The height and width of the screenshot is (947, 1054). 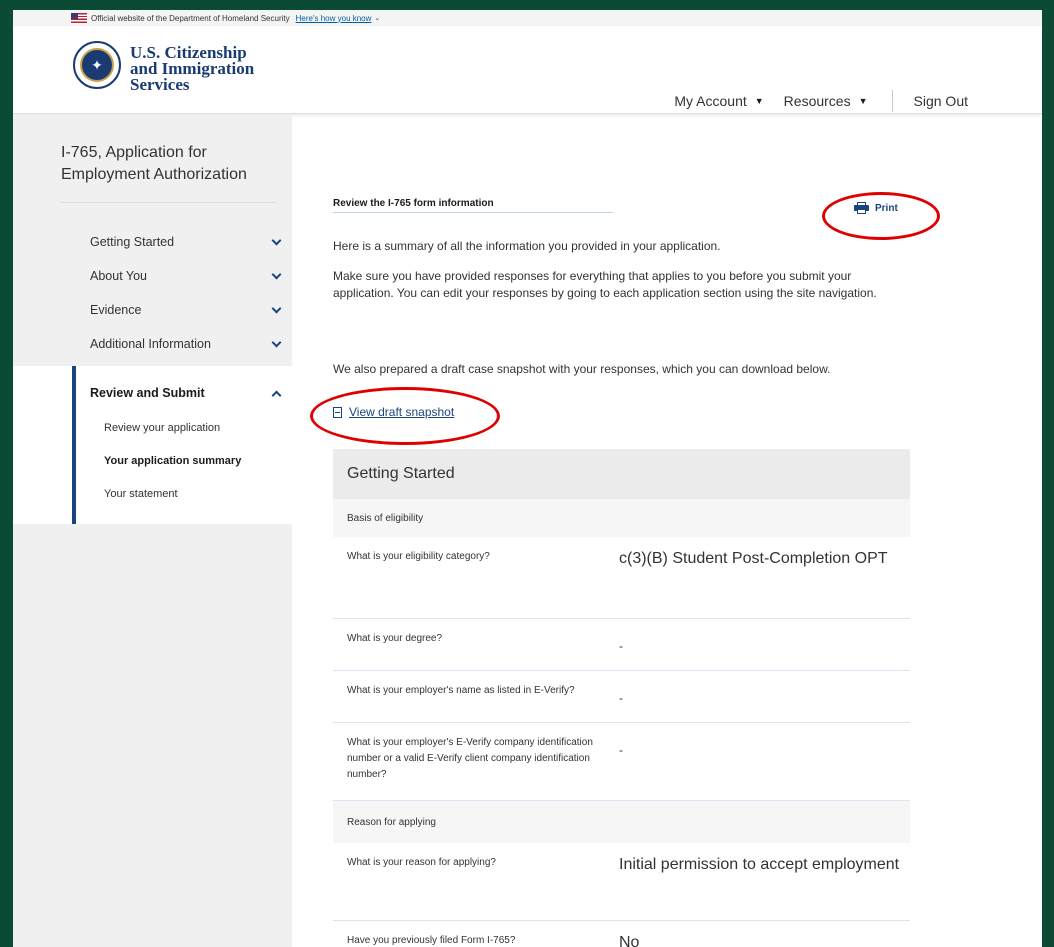 I want to click on table-row: What is your degree? -, so click(x=621, y=645).